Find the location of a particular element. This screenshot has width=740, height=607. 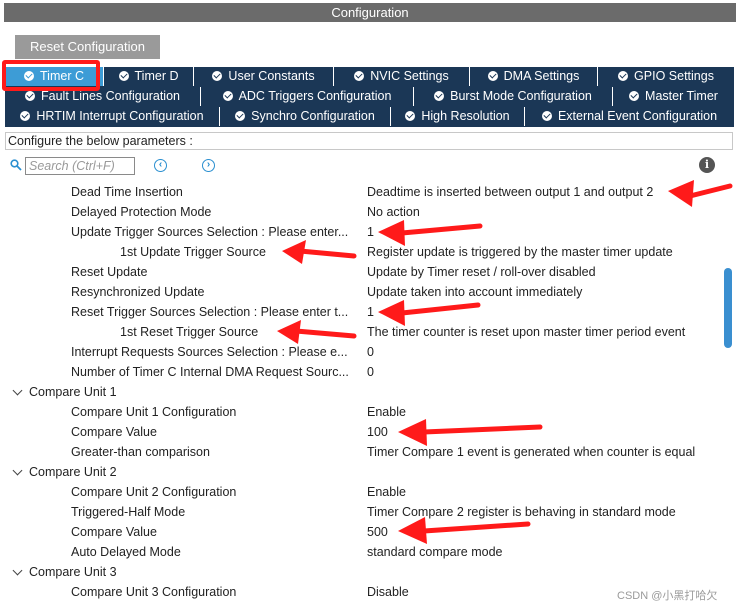

tab-label: ADC Triggers Configuration is located at coordinates (315, 96).